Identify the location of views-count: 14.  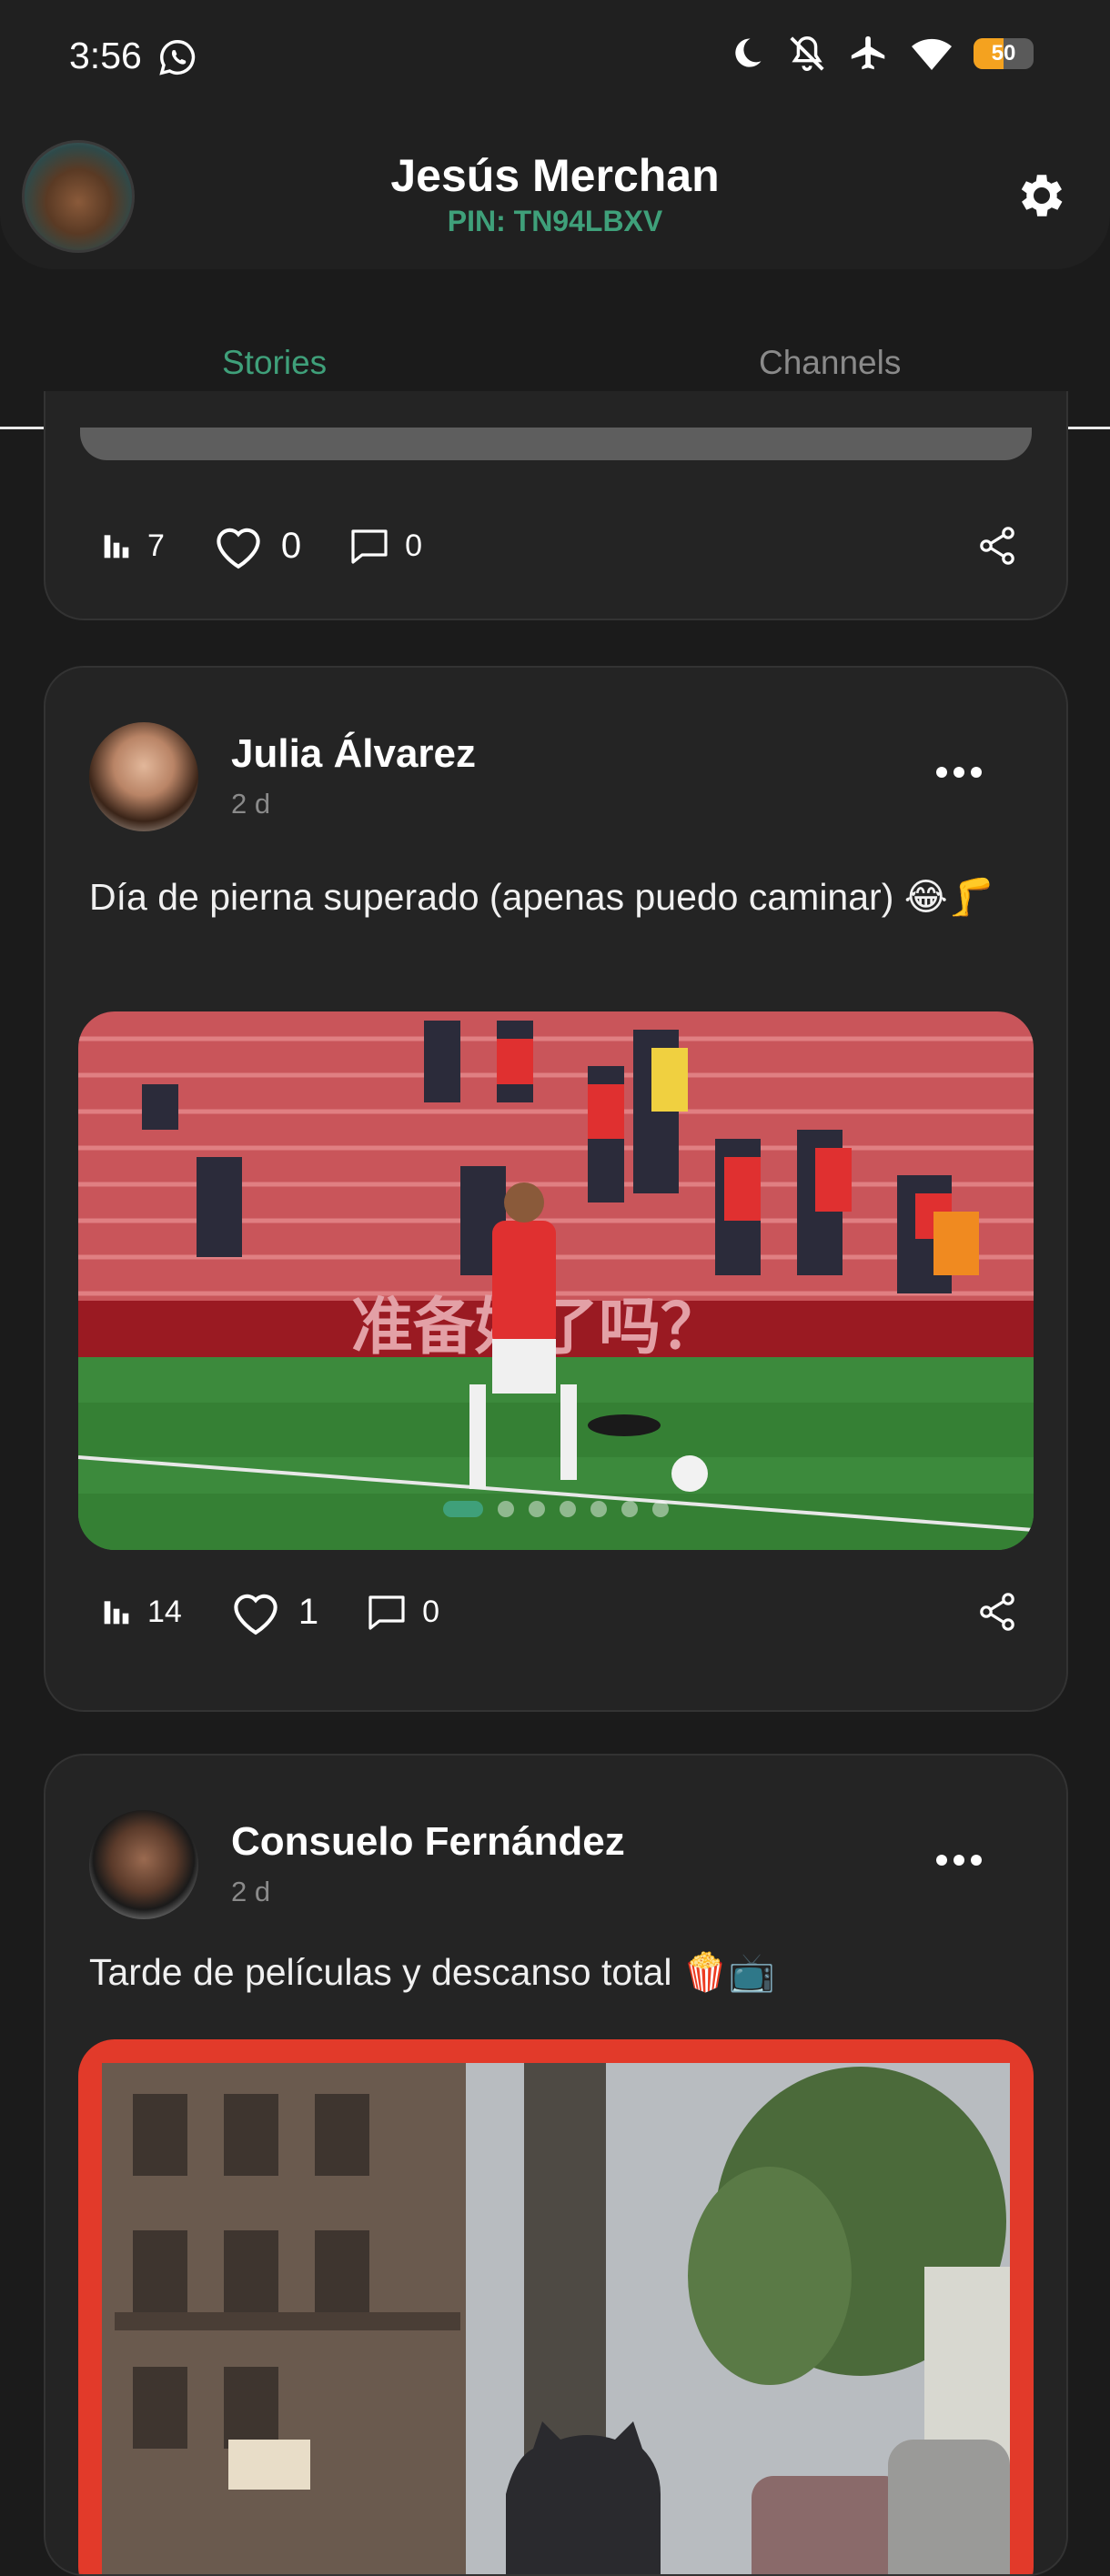
(165, 1611).